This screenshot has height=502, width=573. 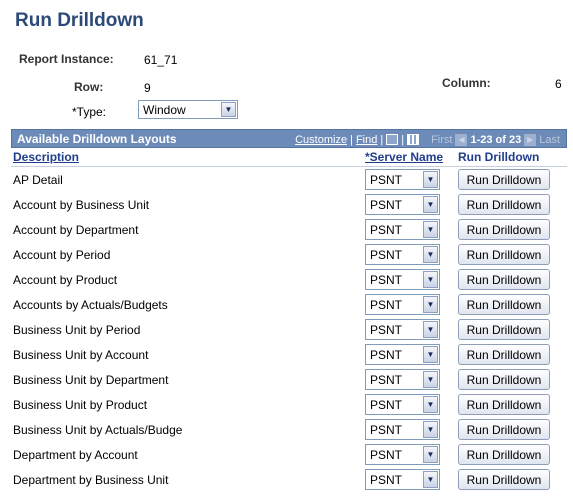 What do you see at coordinates (147, 88) in the screenshot?
I see `row-value: 9` at bounding box center [147, 88].